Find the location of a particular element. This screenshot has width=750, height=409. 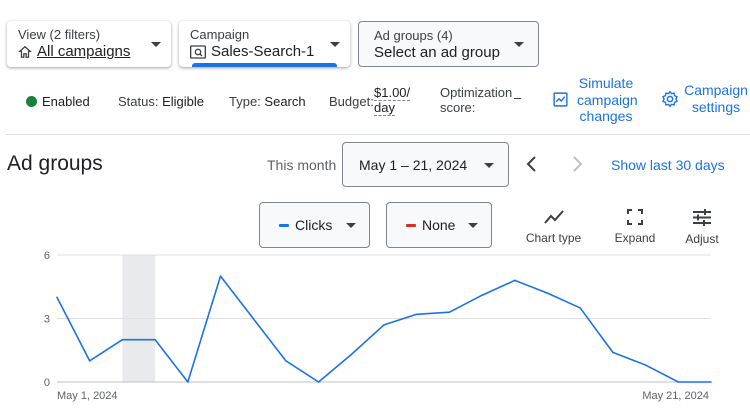

date-range-value: May 1 – 21, 2024 is located at coordinates (413, 165).